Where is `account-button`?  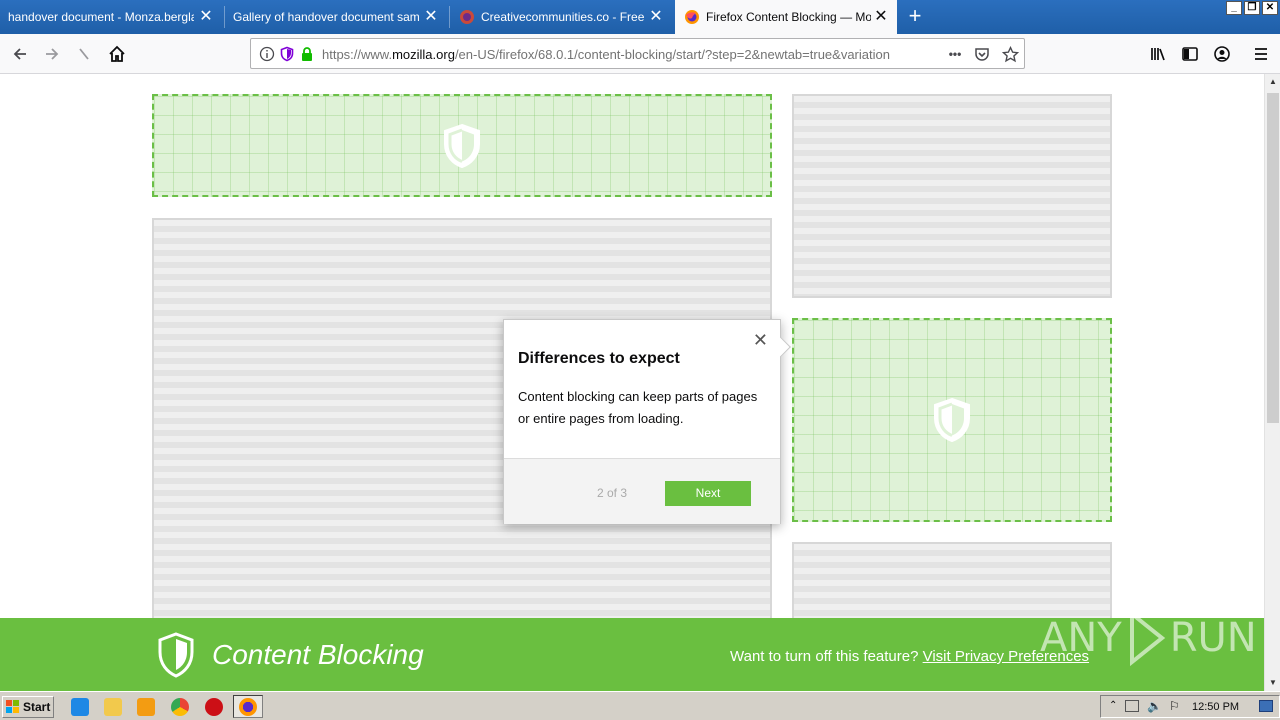 account-button is located at coordinates (1222, 54).